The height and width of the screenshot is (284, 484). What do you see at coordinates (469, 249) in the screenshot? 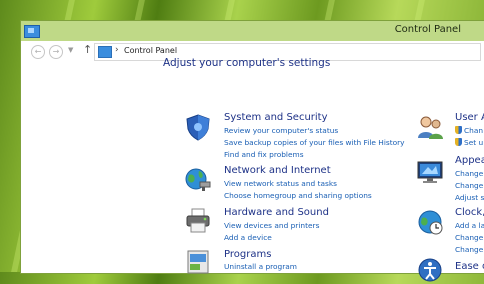
I see `link-clock-3: Change` at bounding box center [469, 249].